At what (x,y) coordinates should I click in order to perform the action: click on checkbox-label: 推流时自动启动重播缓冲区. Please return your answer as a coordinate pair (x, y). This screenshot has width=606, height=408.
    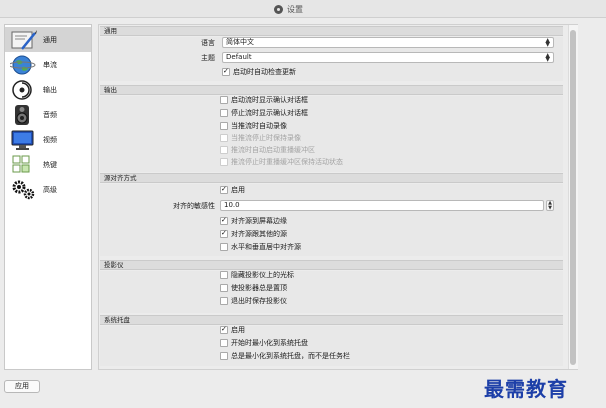
    Looking at the image, I should click on (273, 149).